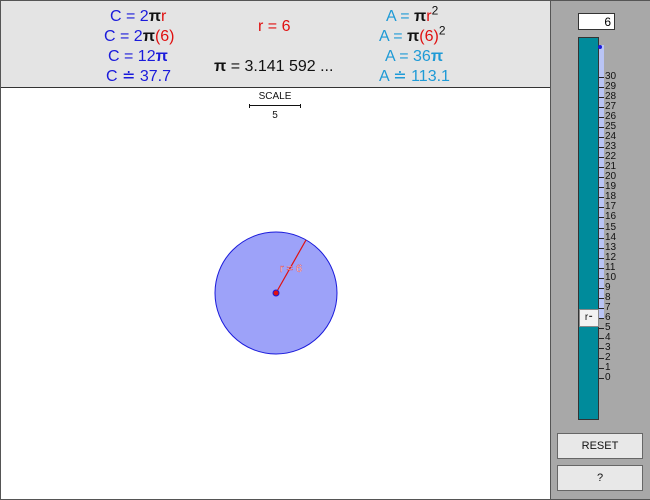 This screenshot has width=650, height=500. I want to click on radius-slider-handle: r⁃, so click(589, 318).